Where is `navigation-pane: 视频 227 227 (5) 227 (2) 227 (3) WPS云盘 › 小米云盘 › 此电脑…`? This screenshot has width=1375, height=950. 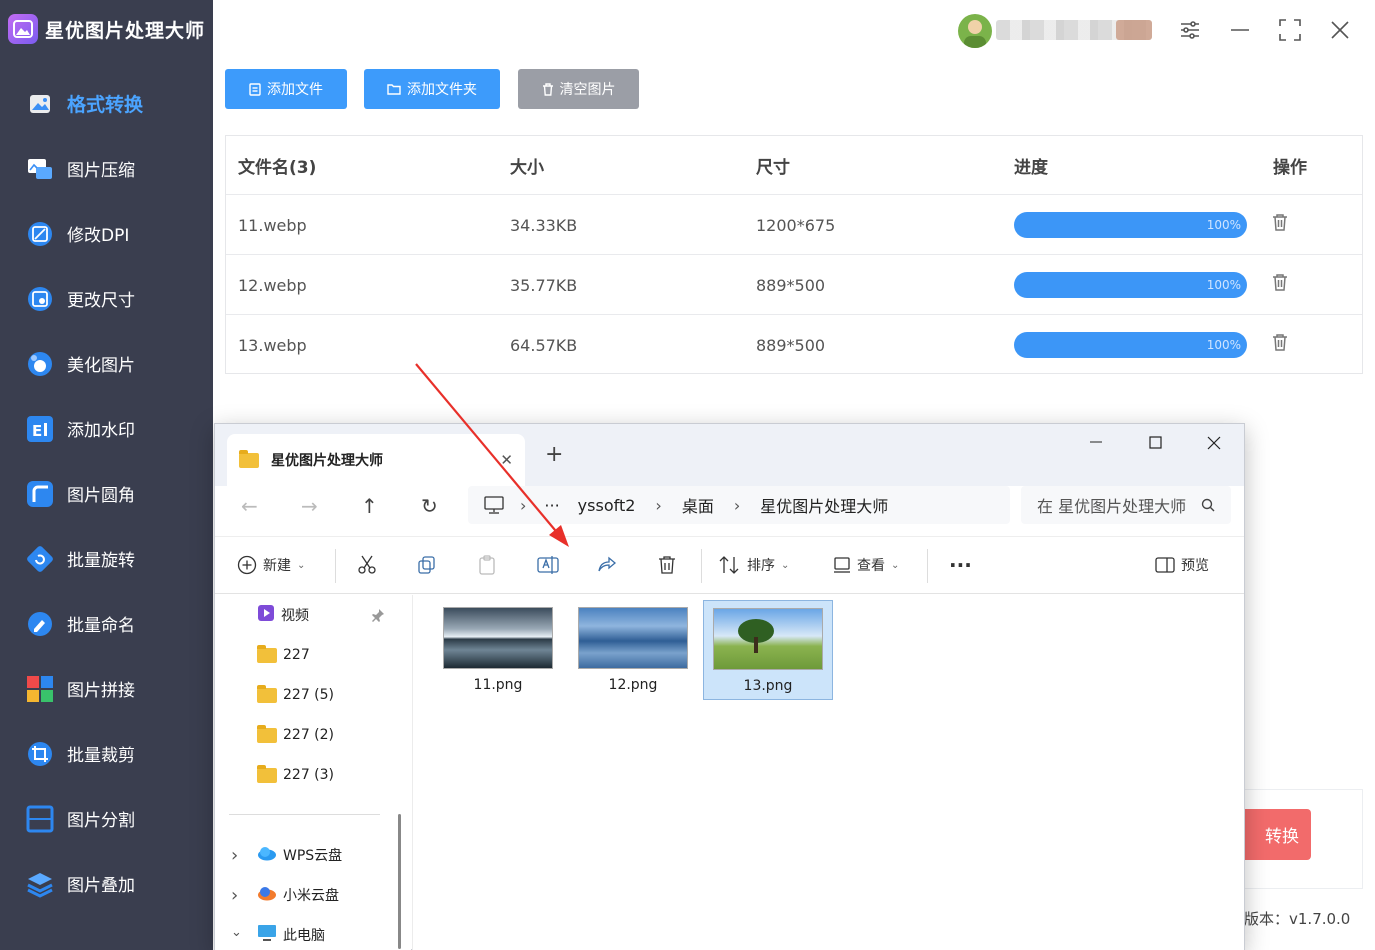 navigation-pane: 视频 227 227 (5) 227 (2) 227 (3) WPS云盘 › 小米云盘 › 此电脑… is located at coordinates (313, 772).